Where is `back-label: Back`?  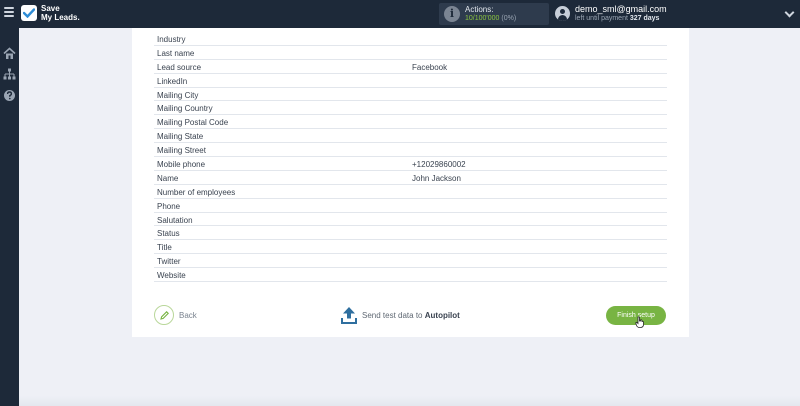 back-label: Back is located at coordinates (188, 315).